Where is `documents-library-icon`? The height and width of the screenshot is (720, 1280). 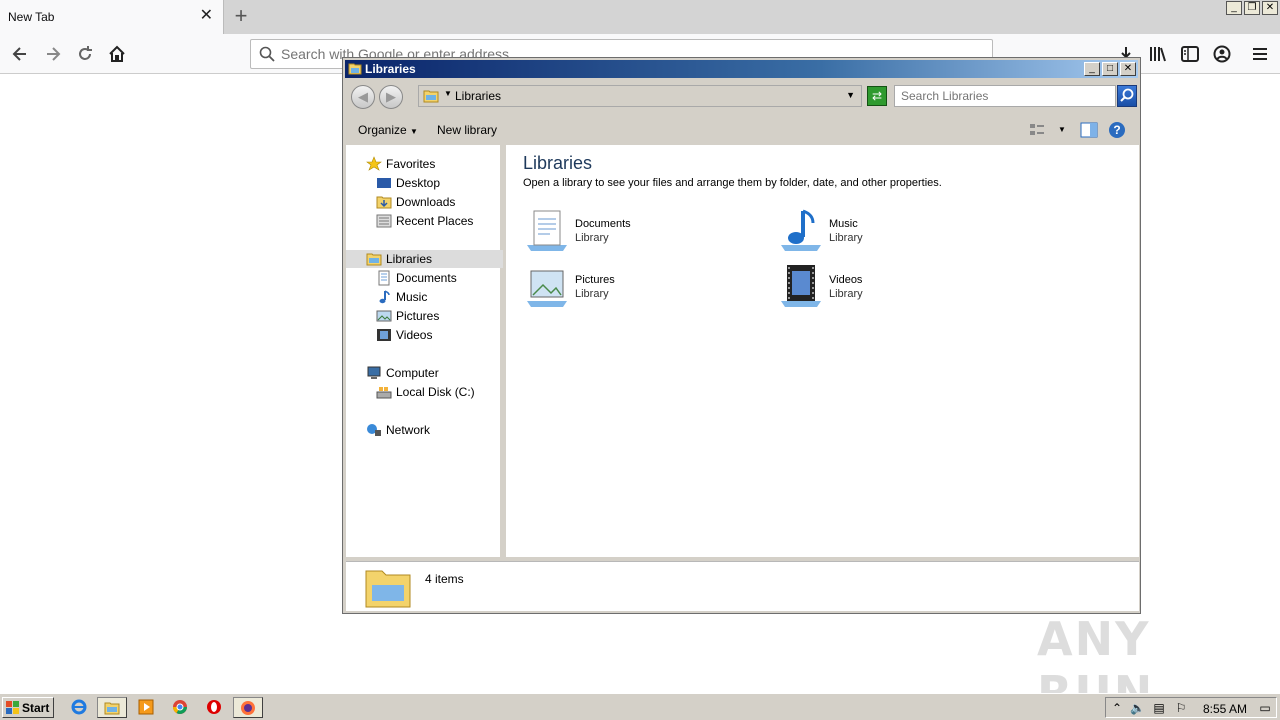 documents-library-icon is located at coordinates (547, 230).